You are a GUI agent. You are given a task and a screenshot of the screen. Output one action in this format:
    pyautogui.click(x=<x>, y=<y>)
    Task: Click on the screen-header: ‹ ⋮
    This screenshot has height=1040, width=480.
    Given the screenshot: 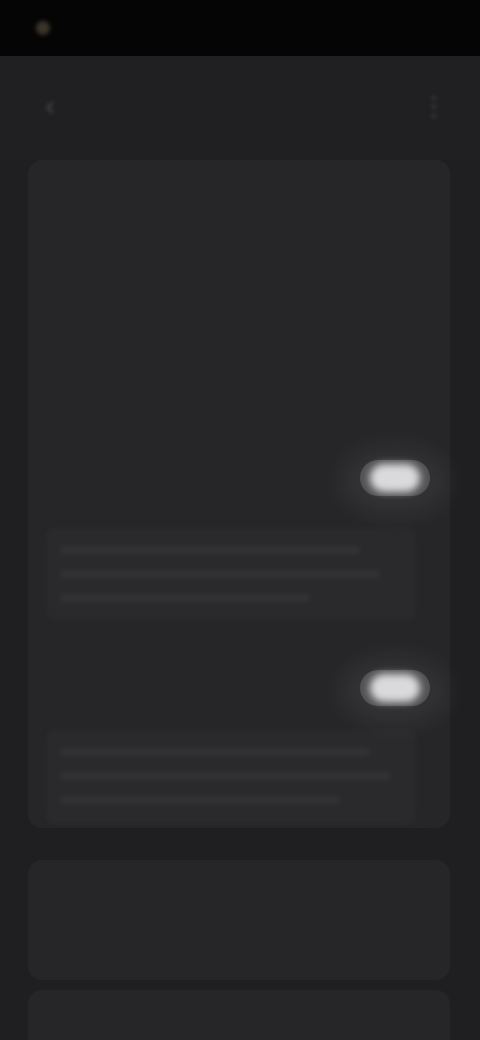 What is the action you would take?
    pyautogui.click(x=240, y=108)
    